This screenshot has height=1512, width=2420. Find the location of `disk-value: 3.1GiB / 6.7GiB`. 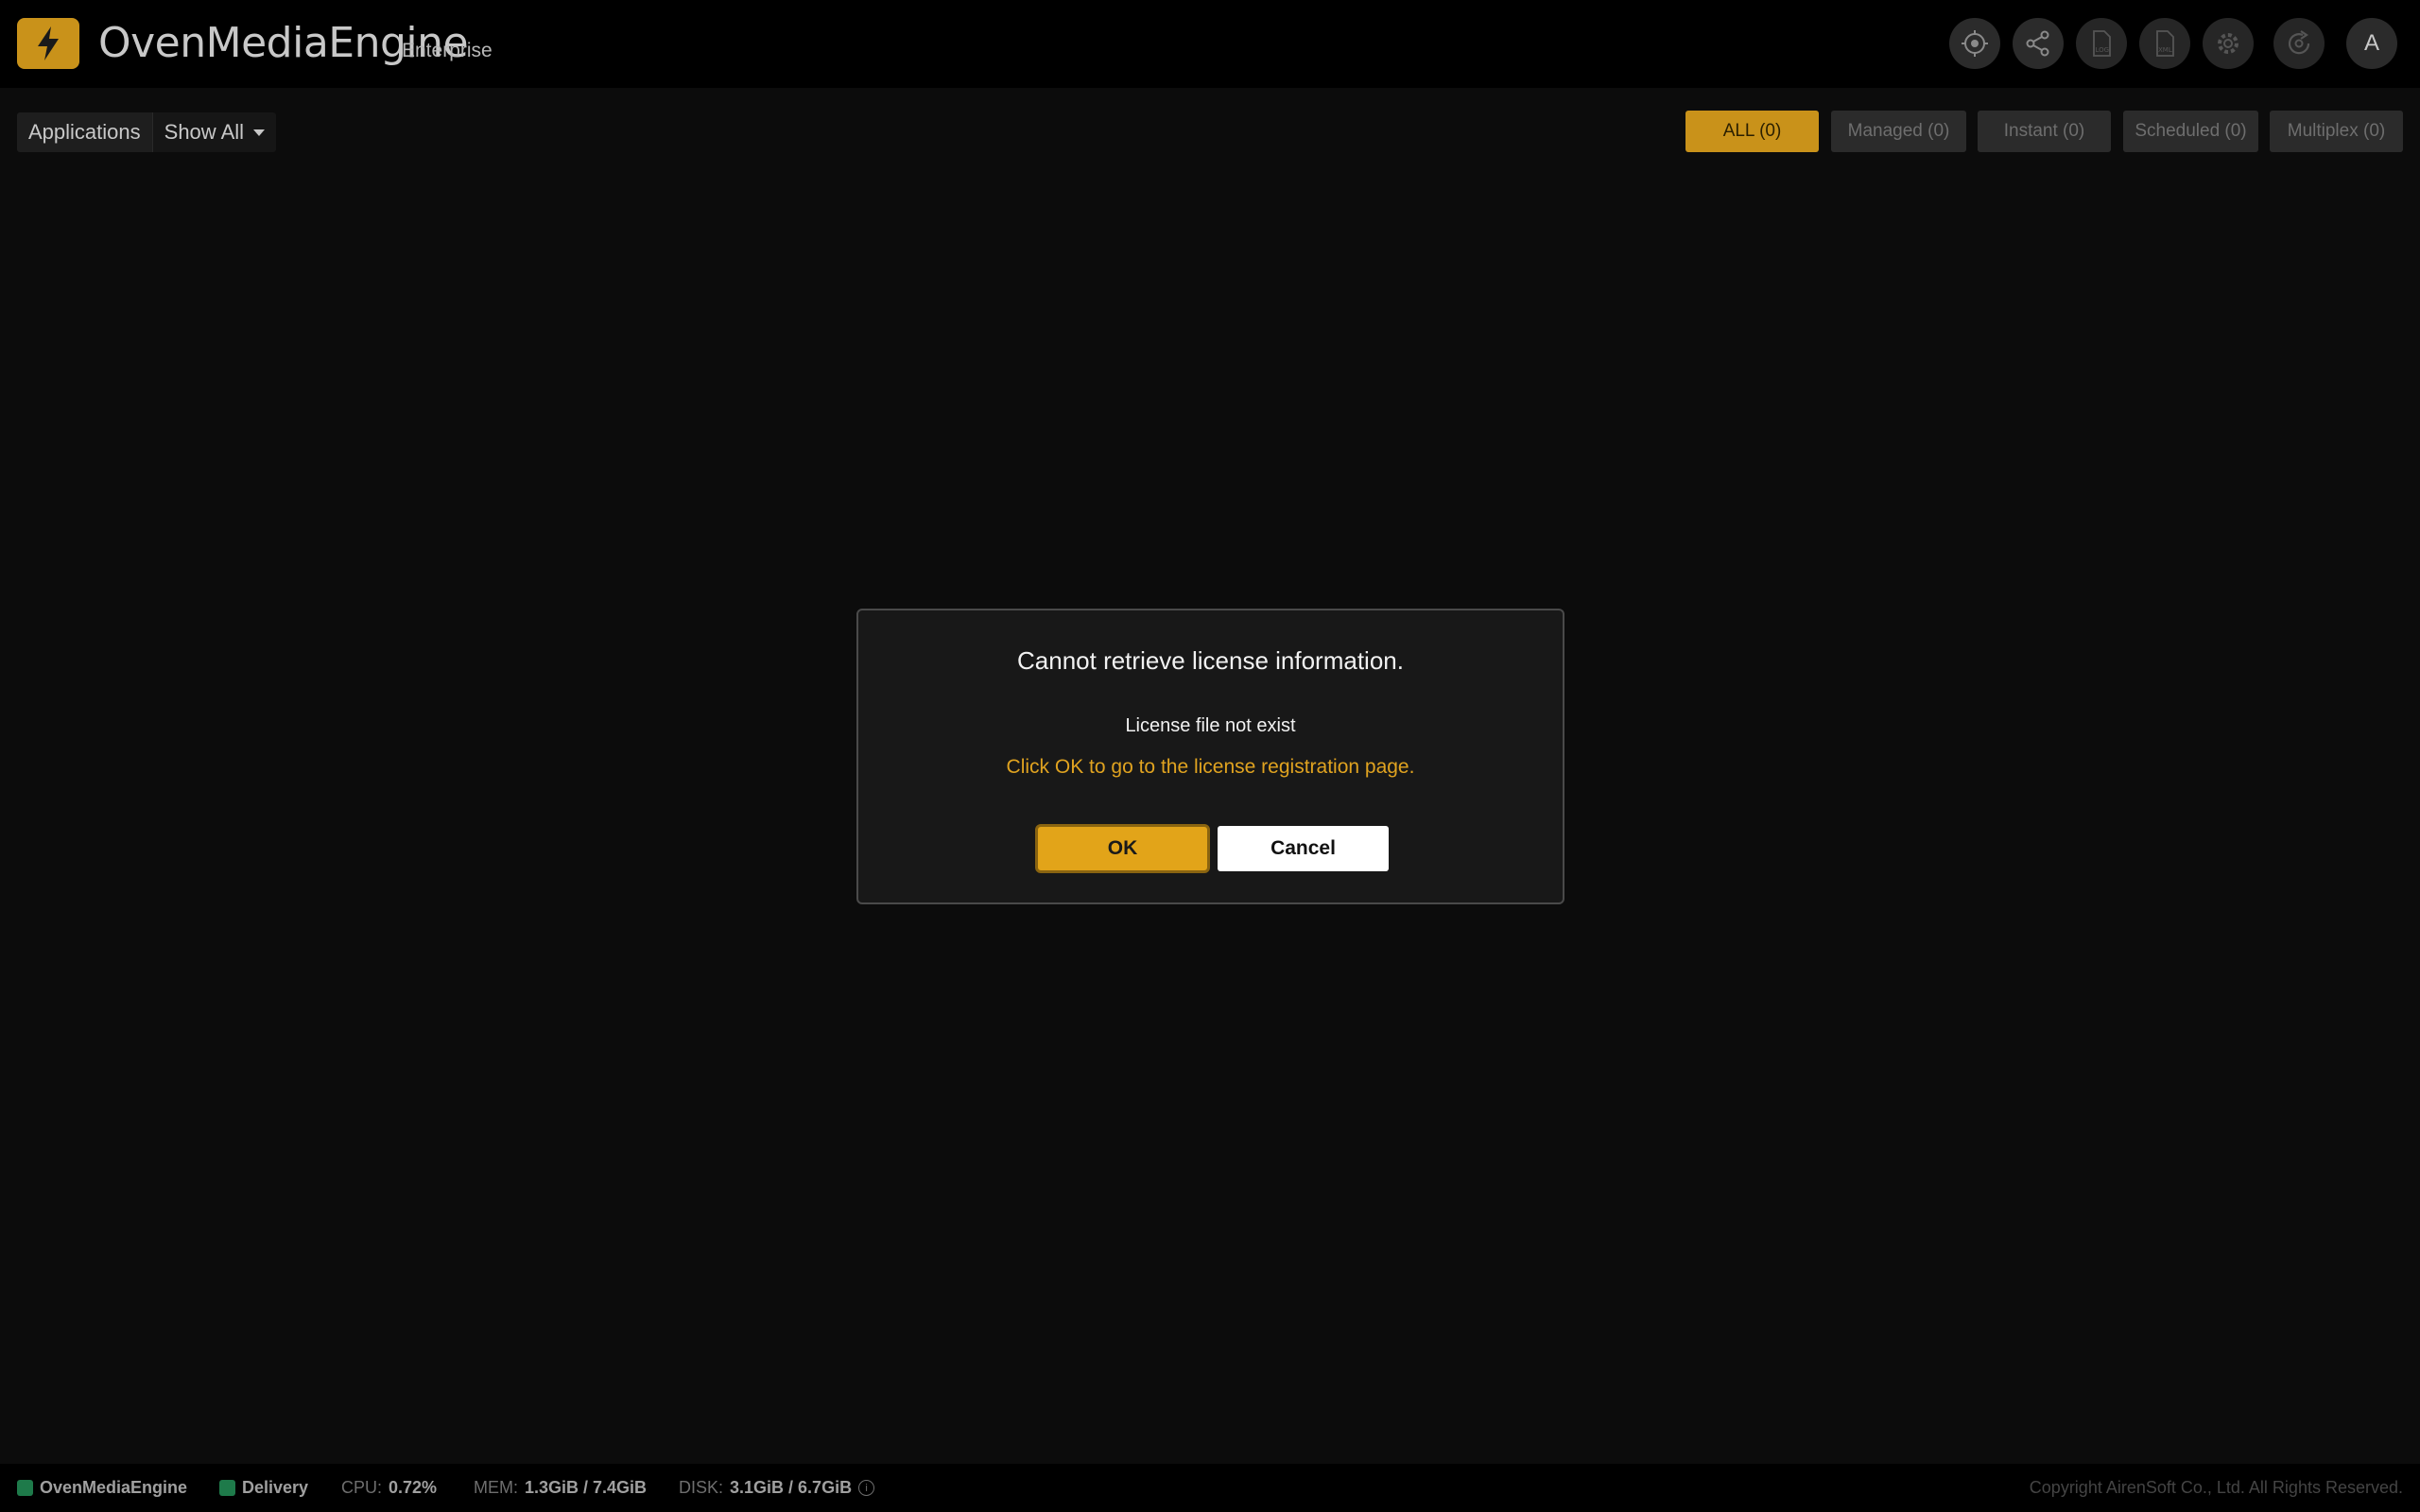

disk-value: 3.1GiB / 6.7GiB is located at coordinates (792, 1487).